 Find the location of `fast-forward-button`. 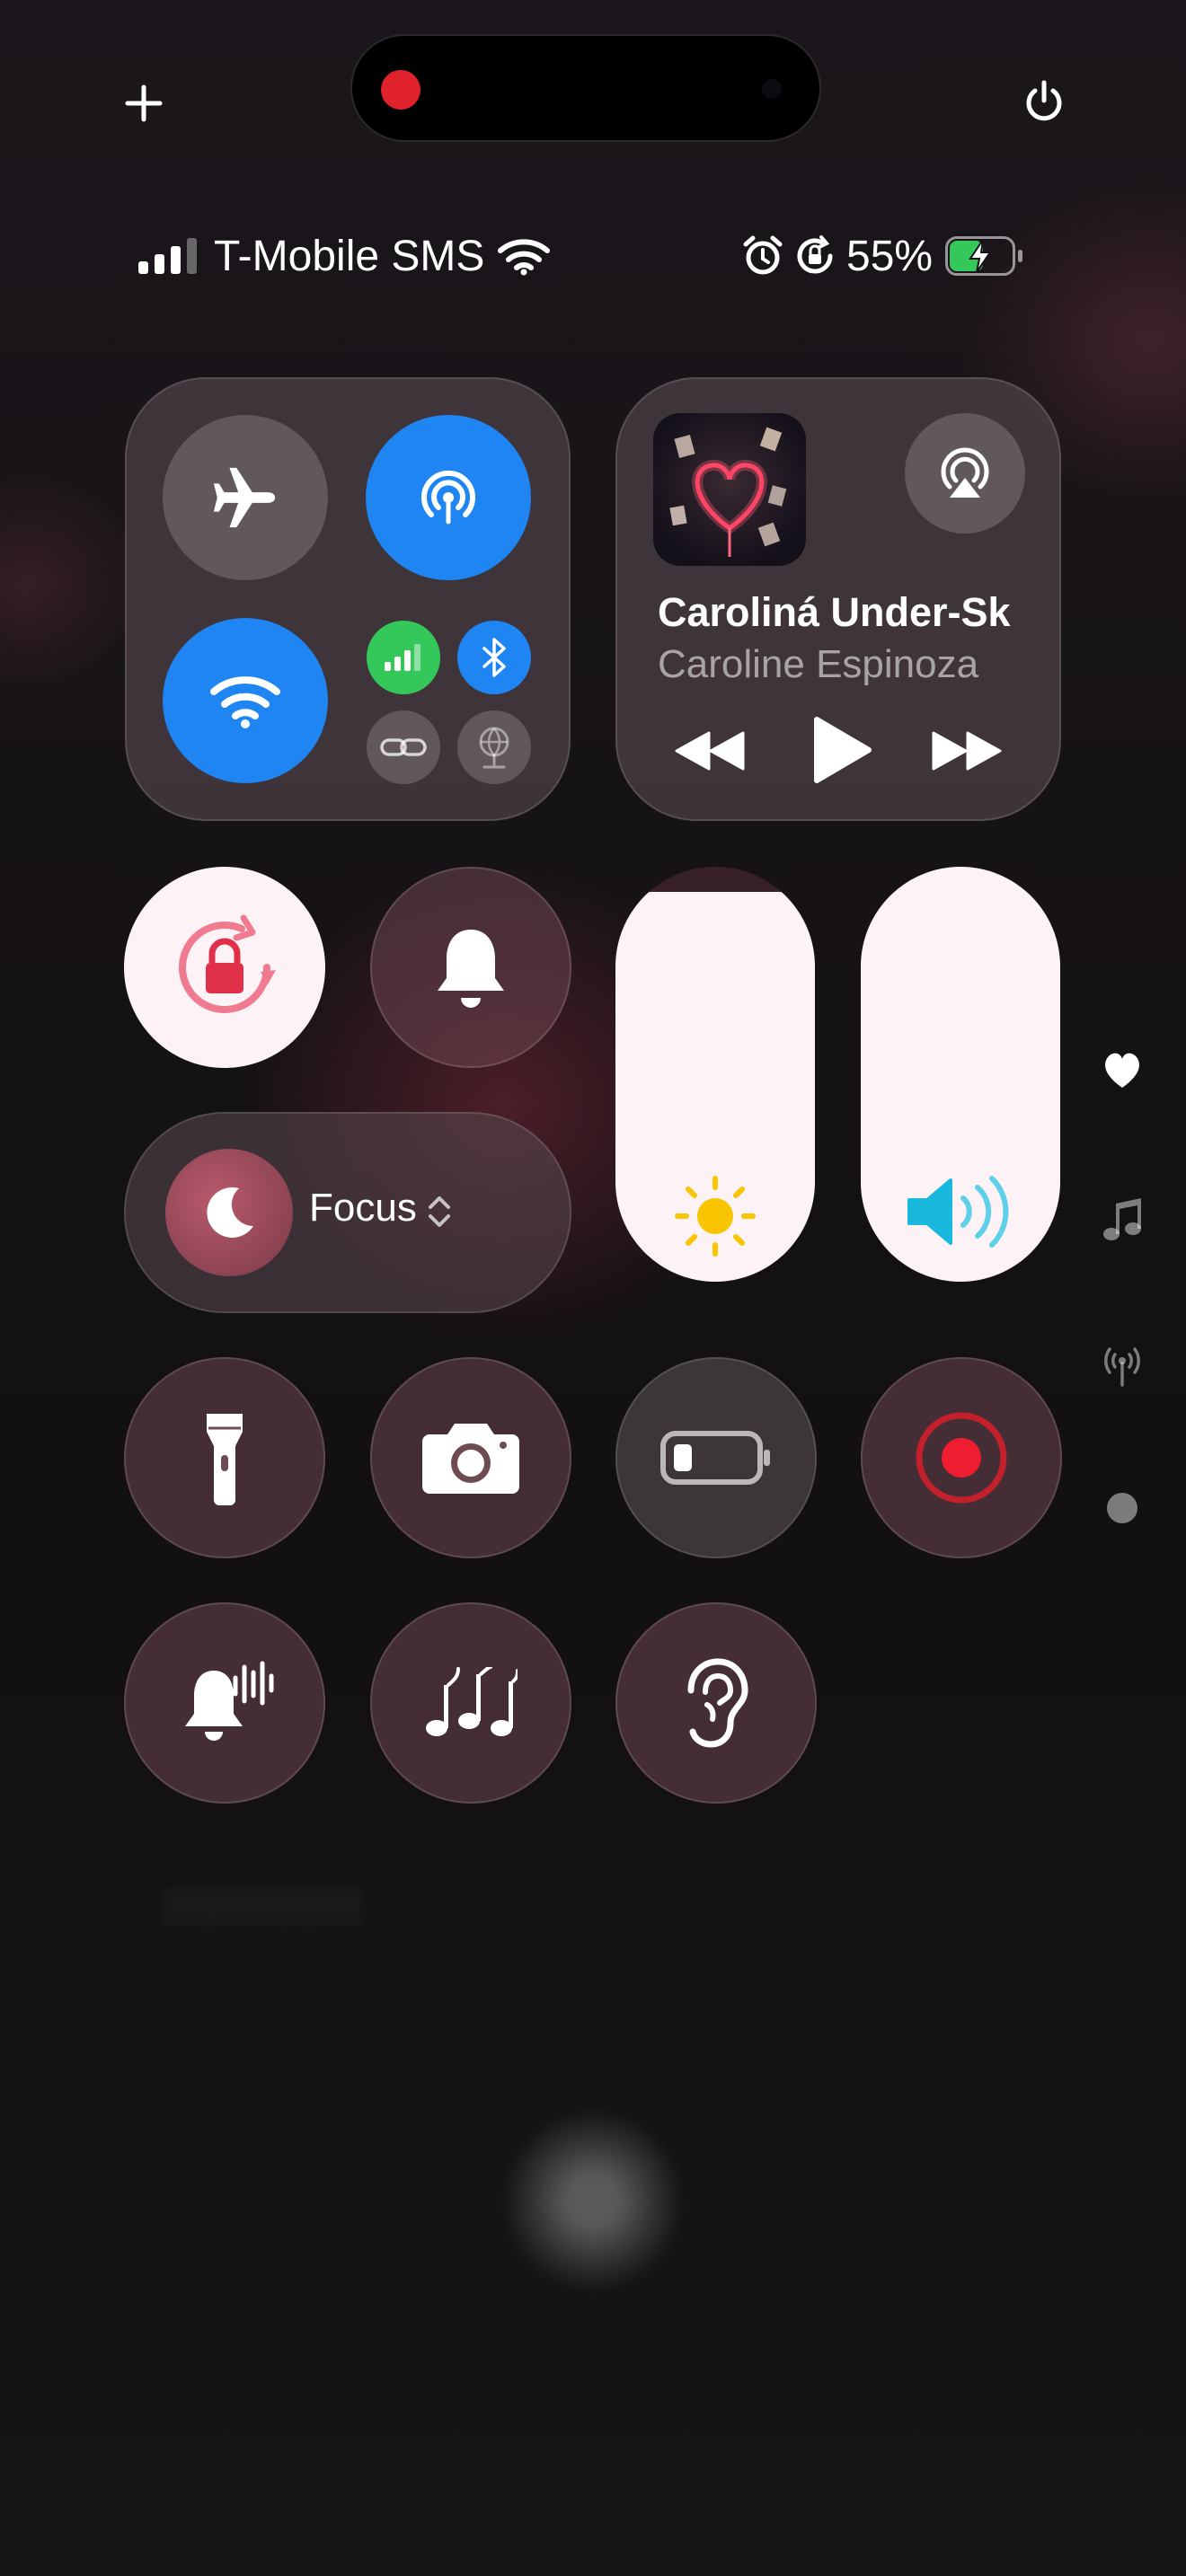

fast-forward-button is located at coordinates (967, 751).